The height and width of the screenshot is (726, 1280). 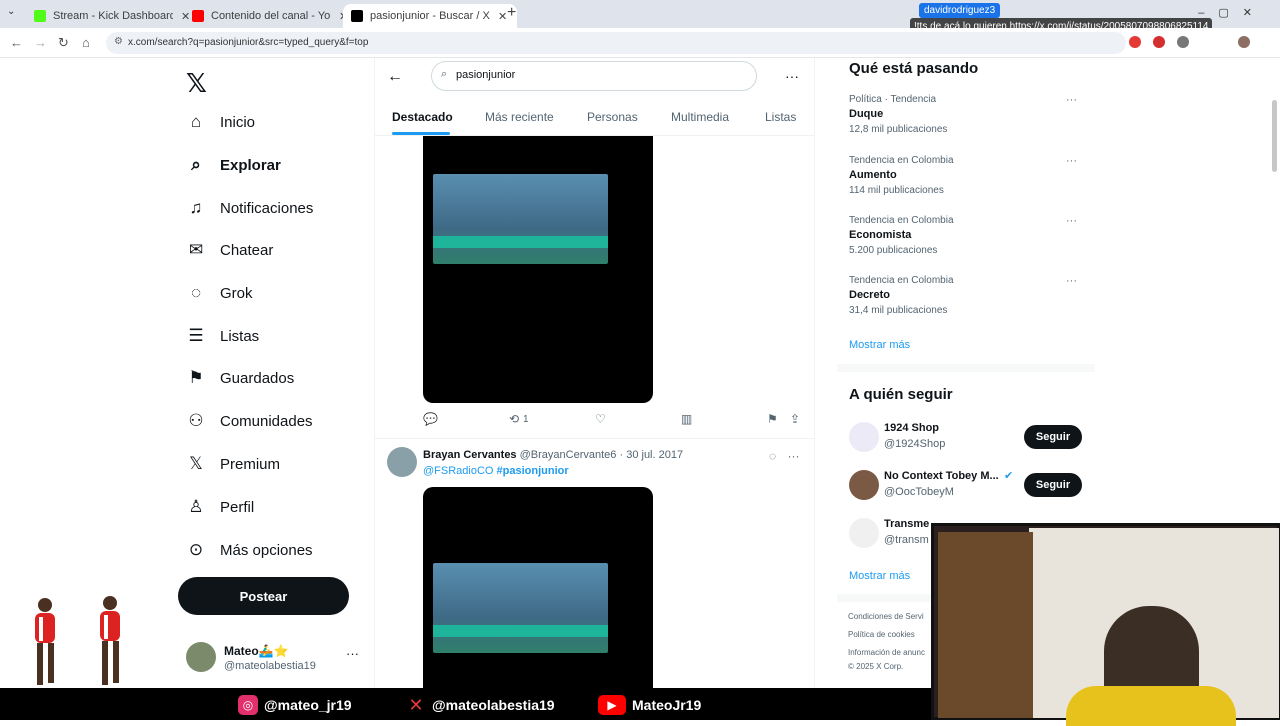 What do you see at coordinates (421, 133) in the screenshot?
I see `active-tab-indicator` at bounding box center [421, 133].